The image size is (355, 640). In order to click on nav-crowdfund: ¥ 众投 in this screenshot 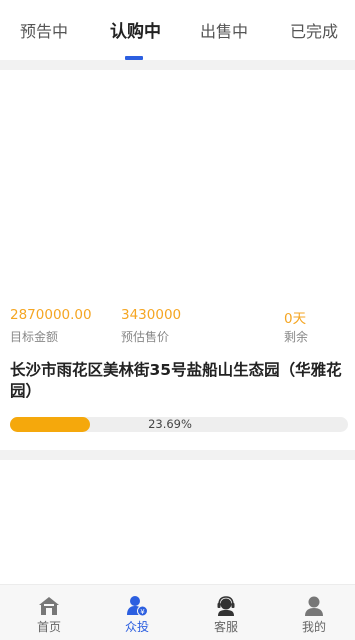, I will do `click(137, 612)`.